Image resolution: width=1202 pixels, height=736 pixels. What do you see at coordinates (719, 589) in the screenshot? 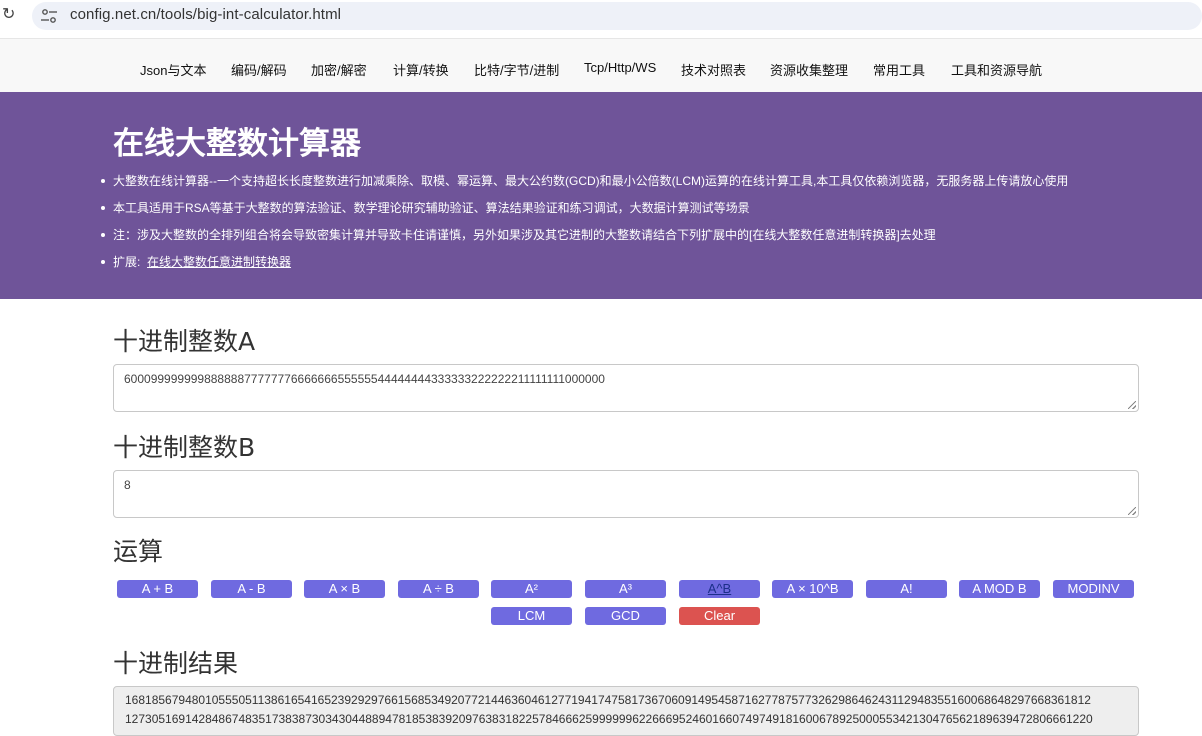
I see `power-button: A^B` at bounding box center [719, 589].